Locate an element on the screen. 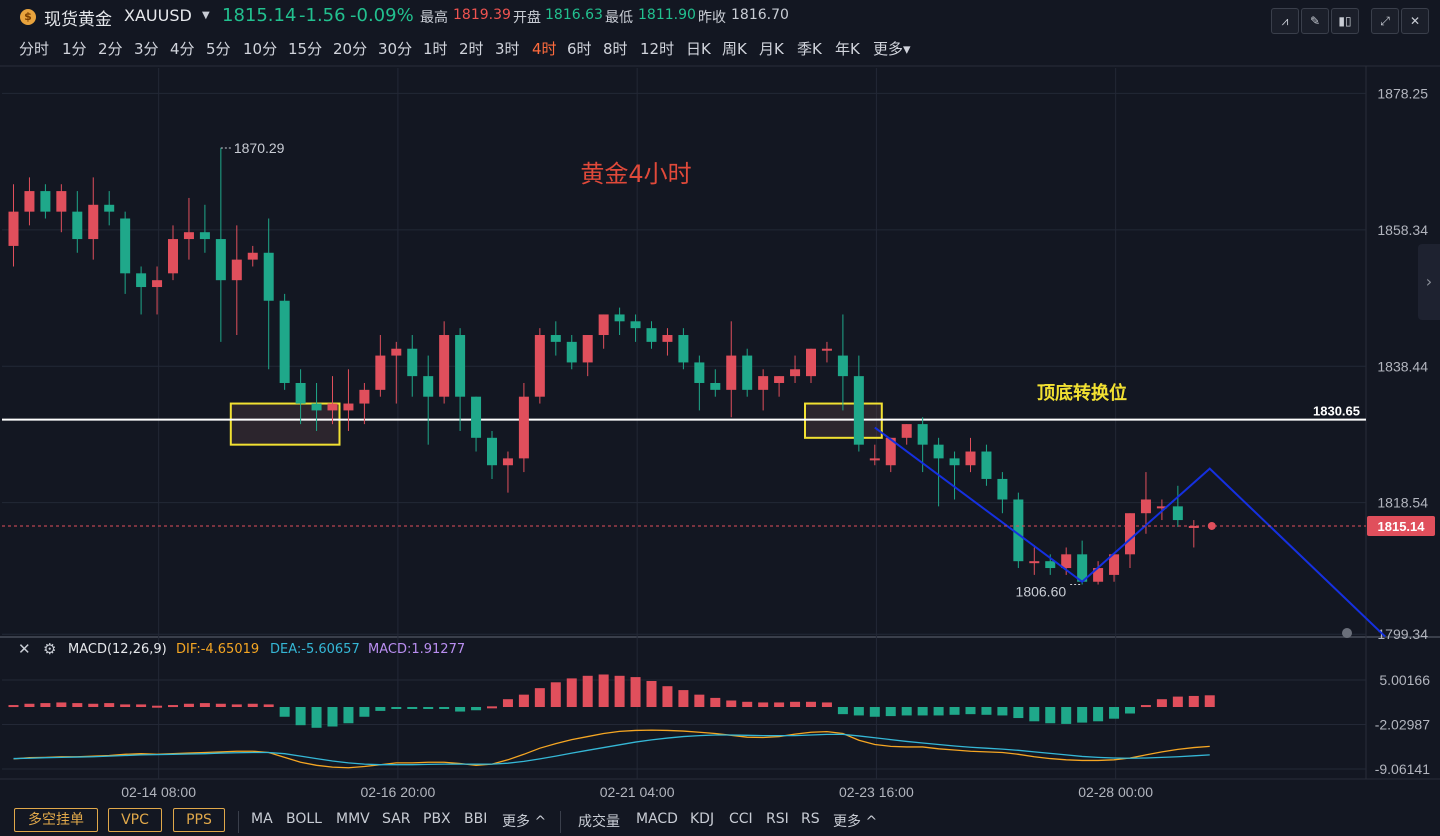 The width and height of the screenshot is (1440, 836). main-indicator-item: SAR is located at coordinates (396, 819).